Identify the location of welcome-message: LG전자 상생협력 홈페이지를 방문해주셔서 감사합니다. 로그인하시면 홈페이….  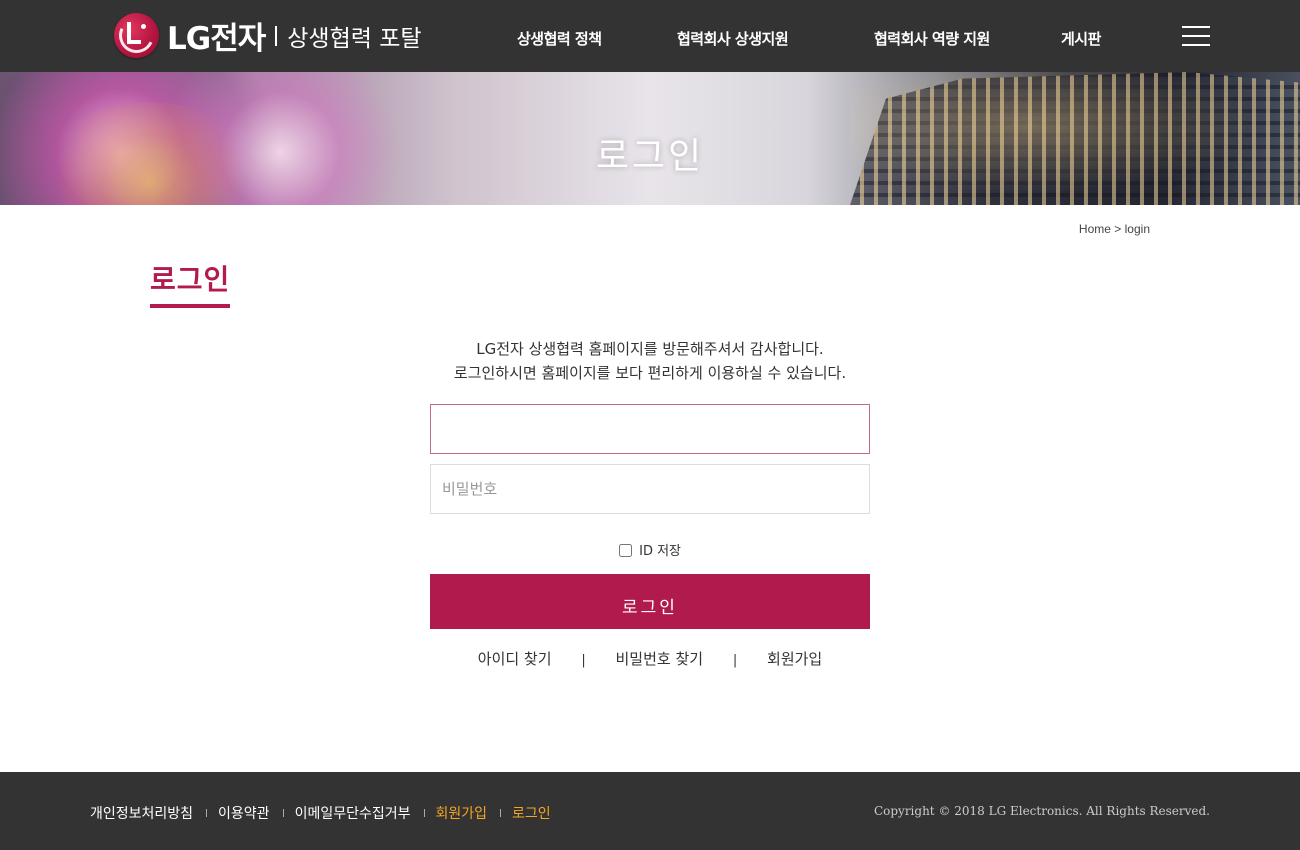
(650, 361).